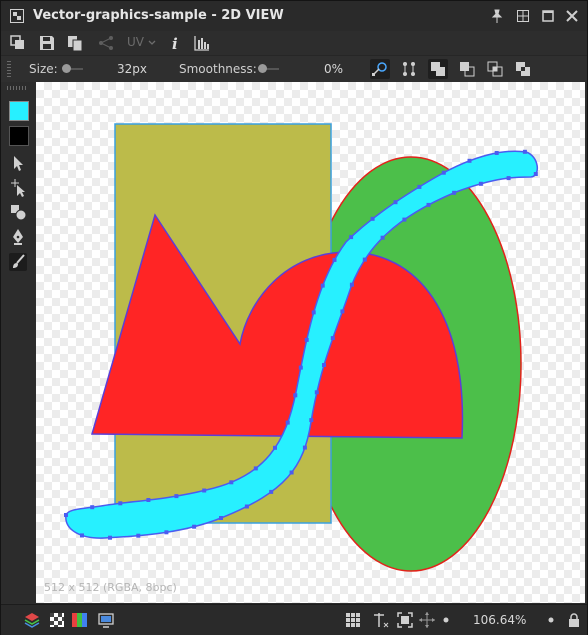  I want to click on select-arrow-icon, so click(18, 163).